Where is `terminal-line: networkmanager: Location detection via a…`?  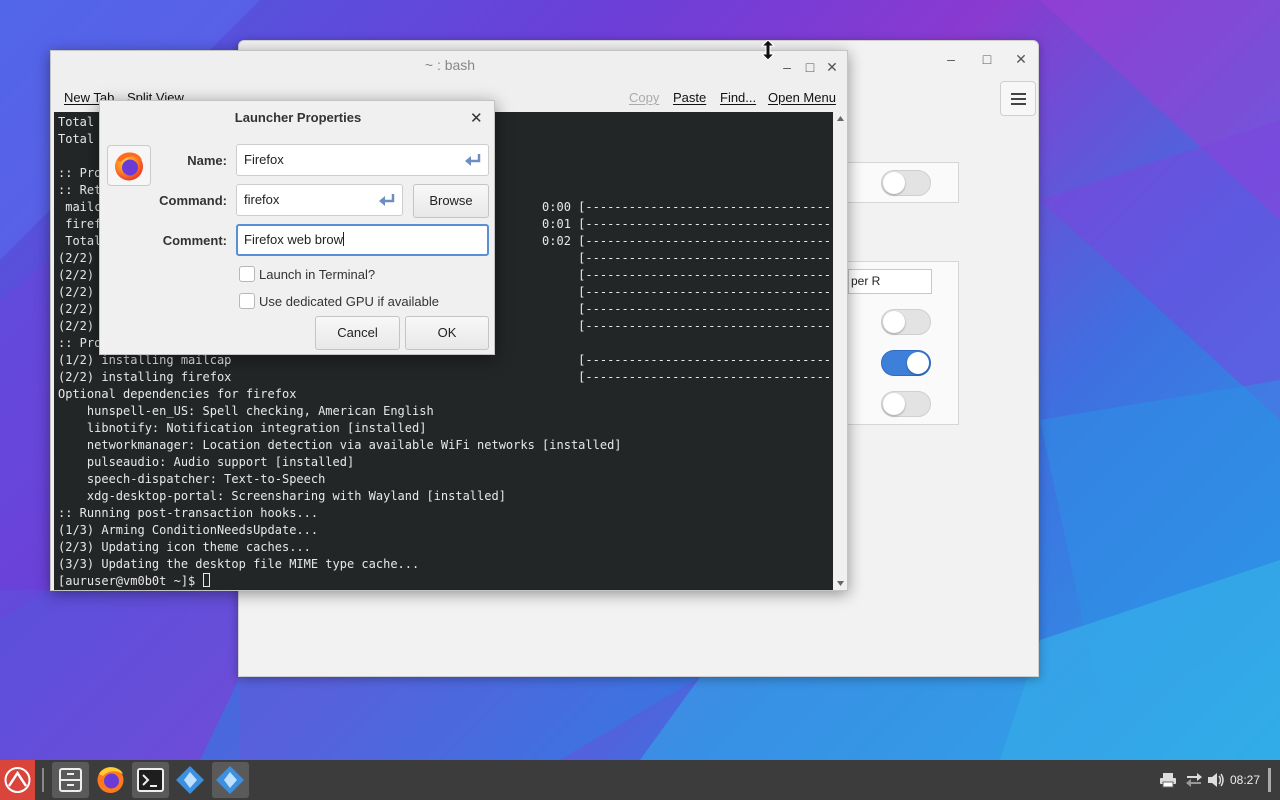
terminal-line: networkmanager: Location detection via a… is located at coordinates (340, 445).